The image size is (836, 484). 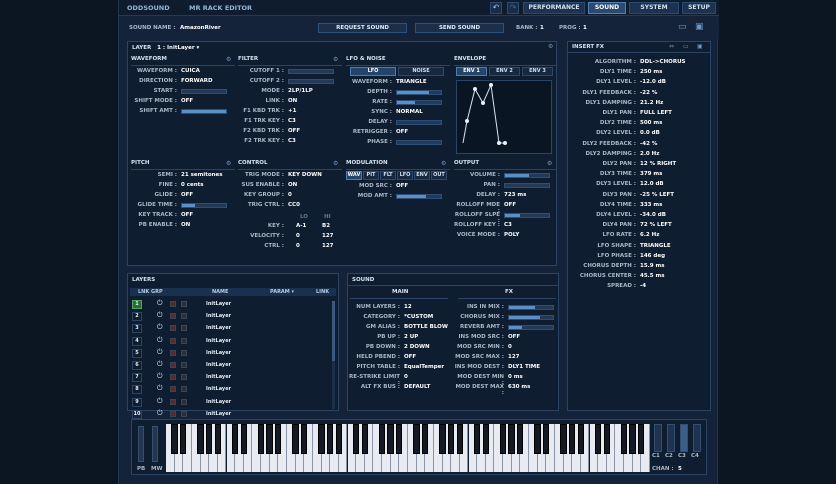 I want to click on param-value: 12.0 dB, so click(x=652, y=184).